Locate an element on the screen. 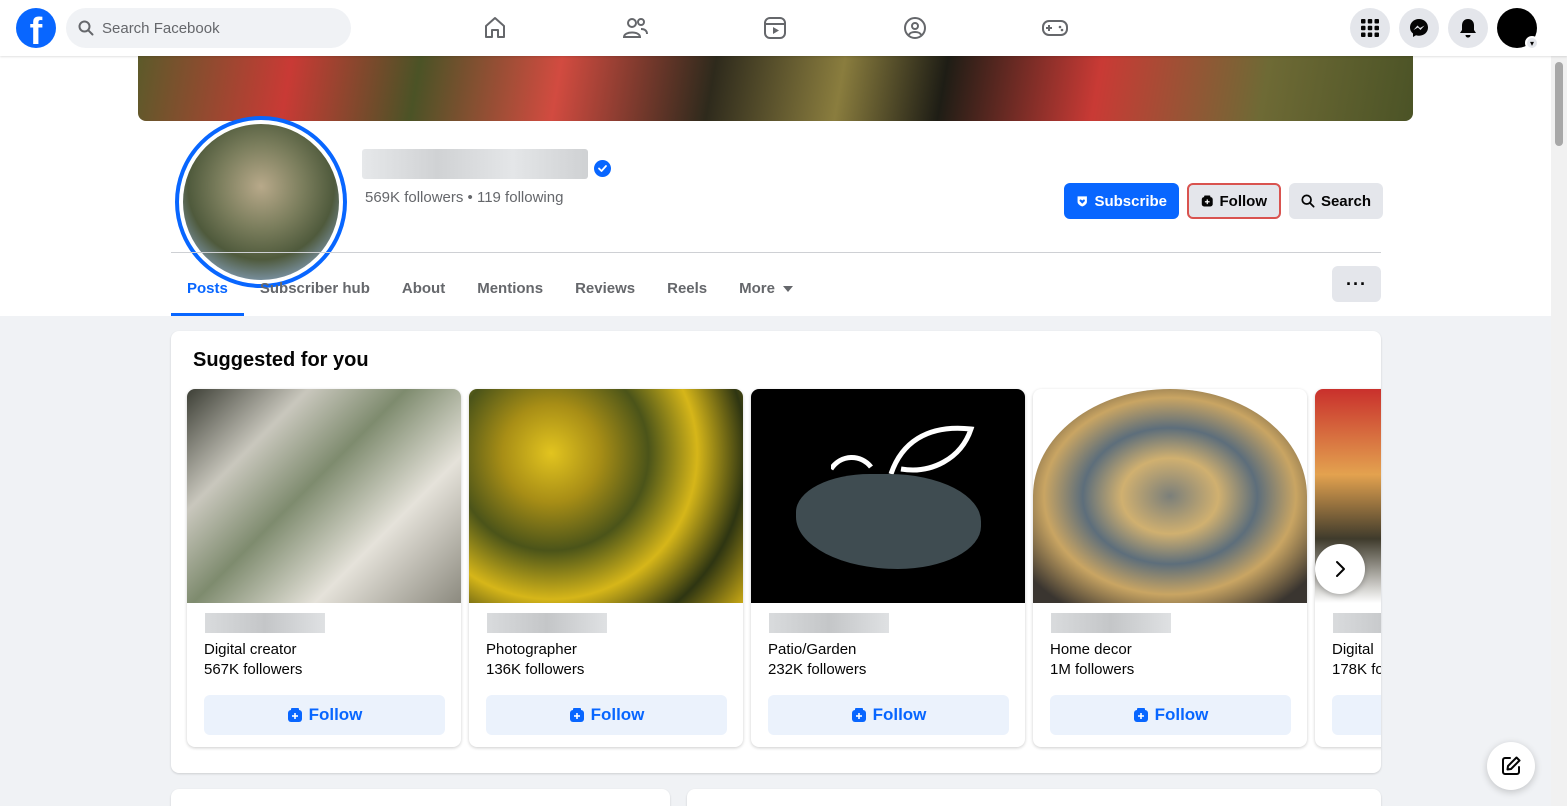  compose-icon is located at coordinates (1511, 765).